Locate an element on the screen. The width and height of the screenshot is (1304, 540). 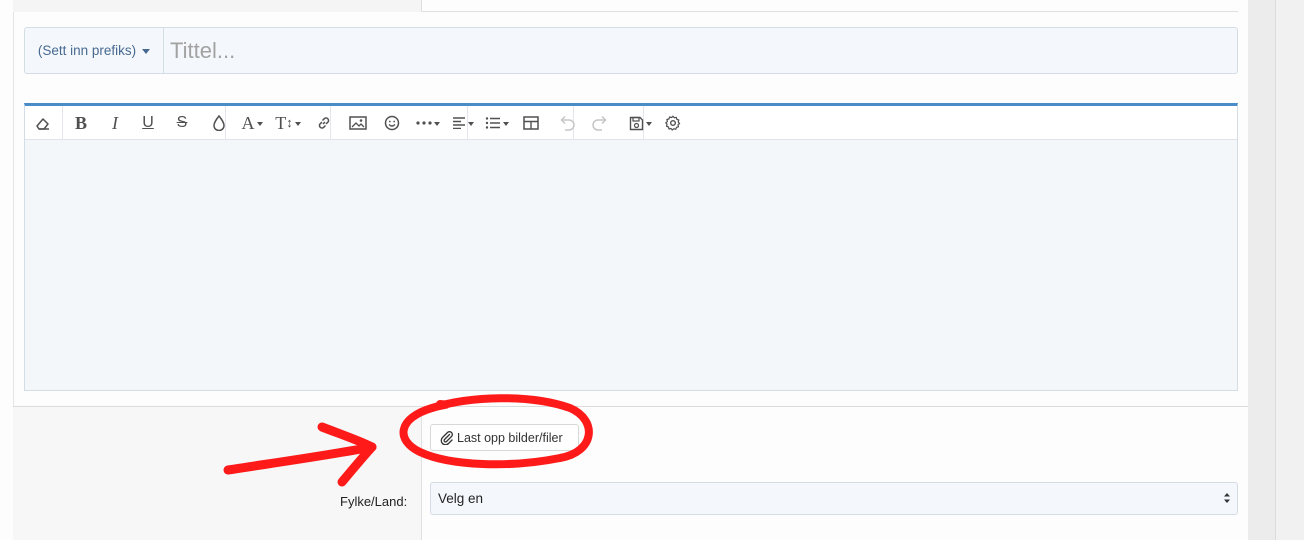
county-select-value: Velg en is located at coordinates (461, 498).